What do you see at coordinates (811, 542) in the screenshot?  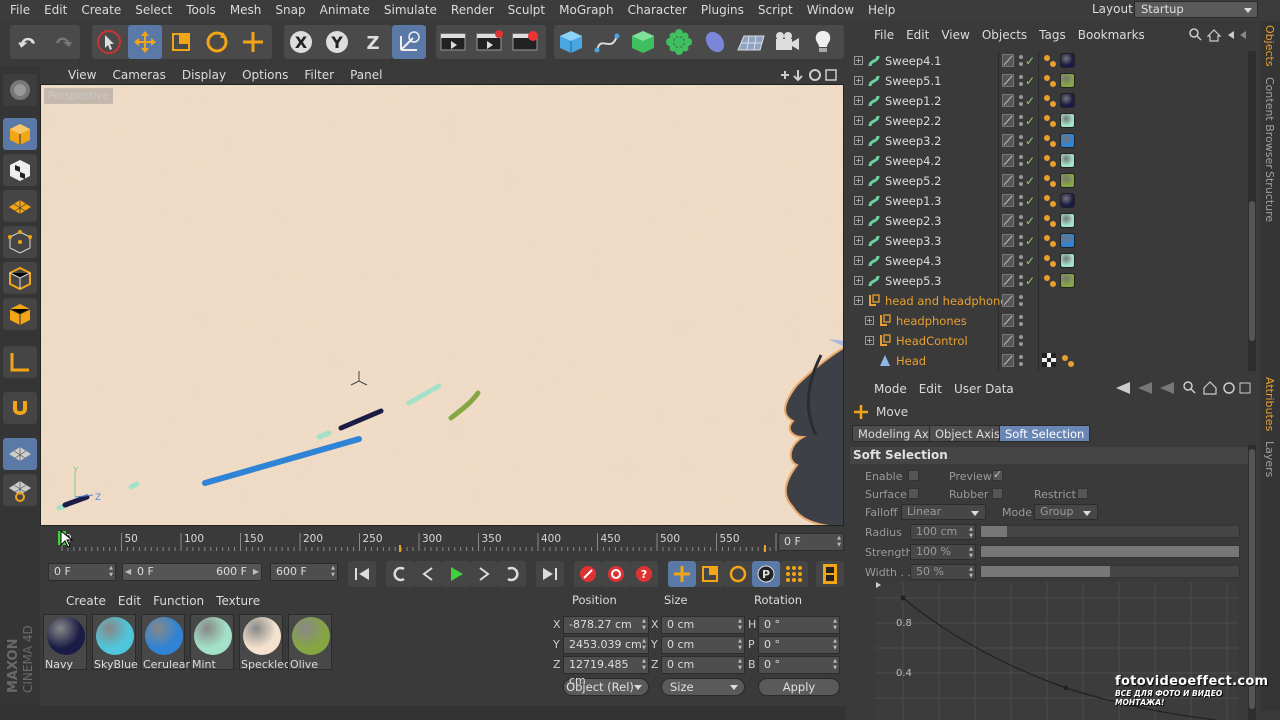 I see `current-frame-field: 0 F` at bounding box center [811, 542].